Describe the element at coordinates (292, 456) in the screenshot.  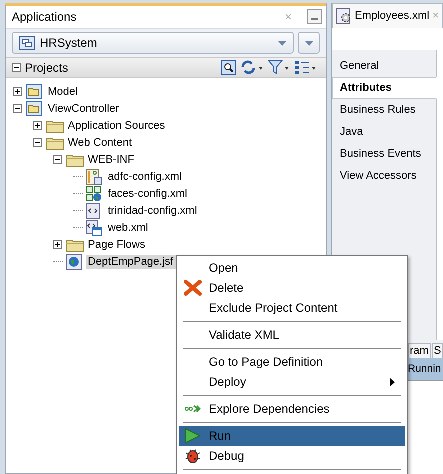
I see `menu-item: Debug` at that location.